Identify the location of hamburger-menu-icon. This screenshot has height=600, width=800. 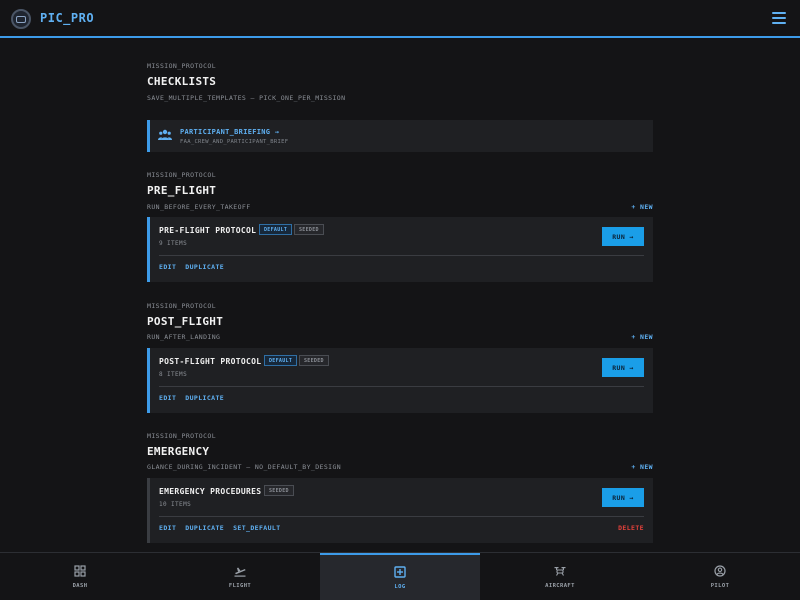
(779, 18).